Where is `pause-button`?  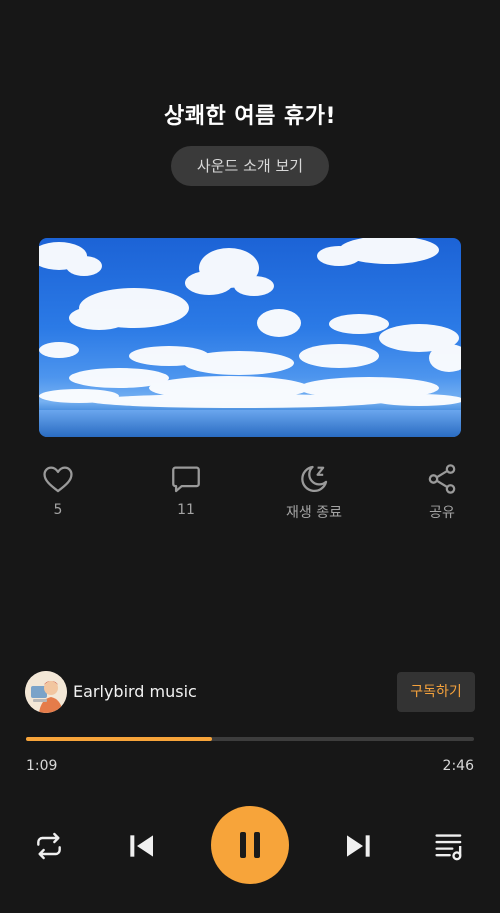 pause-button is located at coordinates (250, 845).